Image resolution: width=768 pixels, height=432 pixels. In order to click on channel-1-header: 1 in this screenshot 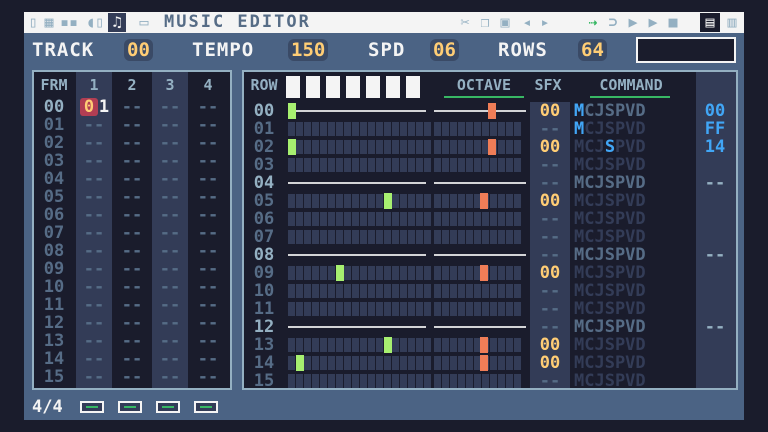, I will do `click(94, 85)`.